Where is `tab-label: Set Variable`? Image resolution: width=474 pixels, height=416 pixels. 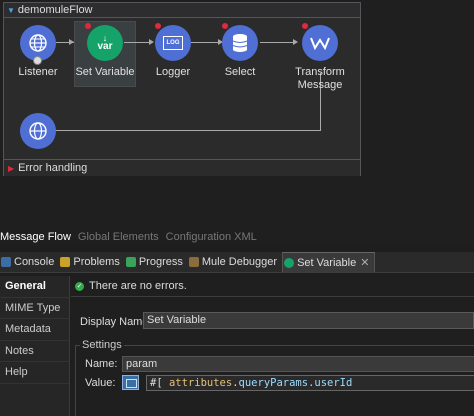 tab-label: Set Variable is located at coordinates (327, 262).